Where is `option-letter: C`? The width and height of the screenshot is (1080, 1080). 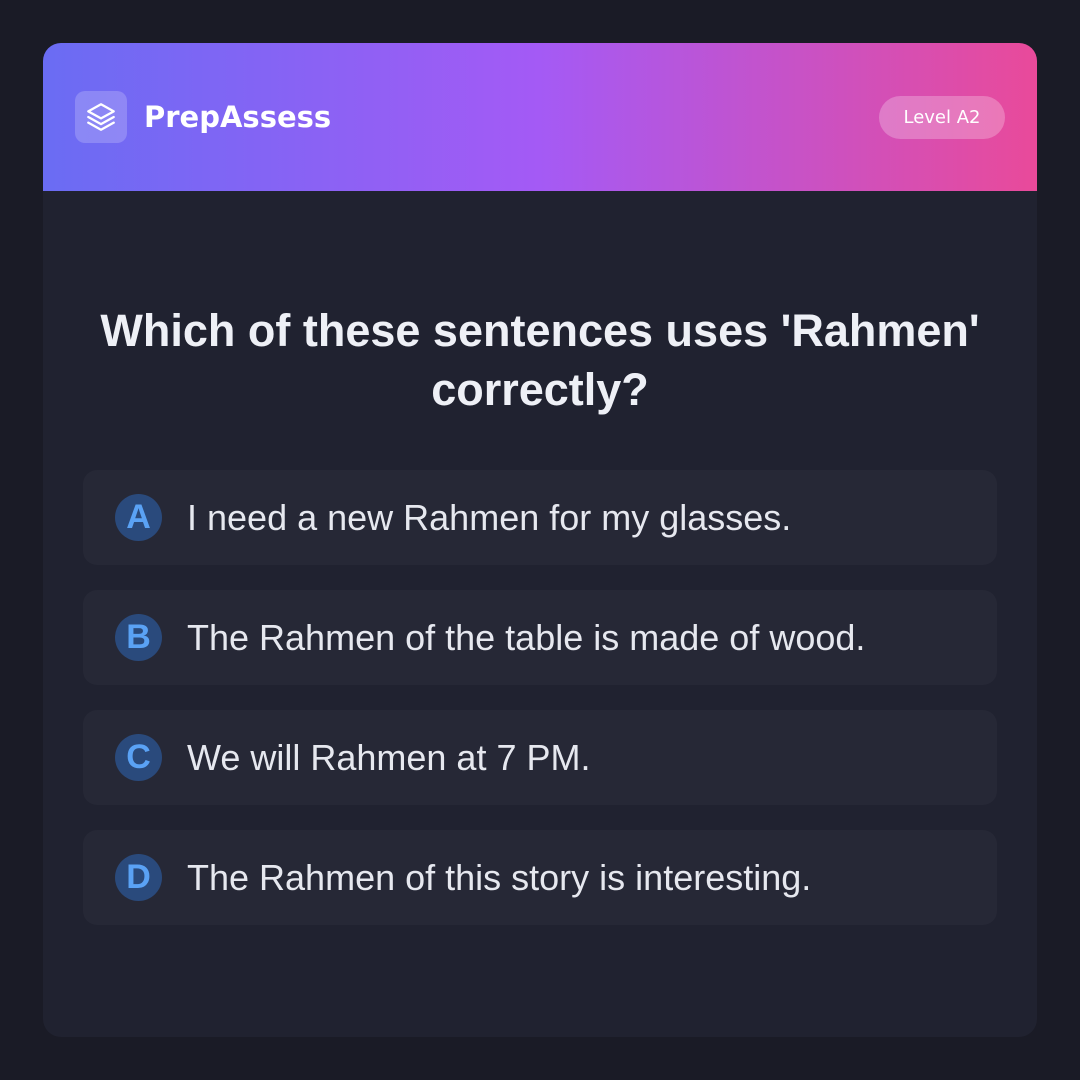 option-letter: C is located at coordinates (138, 757).